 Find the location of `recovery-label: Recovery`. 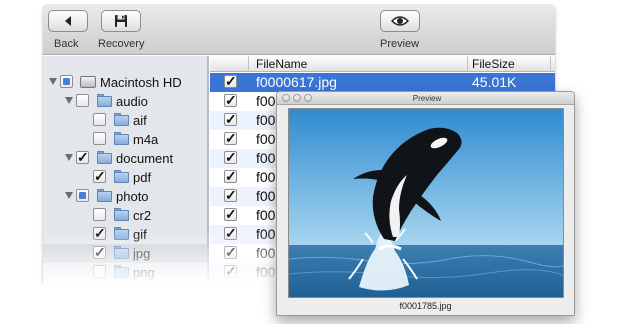

recovery-label: Recovery is located at coordinates (121, 44).